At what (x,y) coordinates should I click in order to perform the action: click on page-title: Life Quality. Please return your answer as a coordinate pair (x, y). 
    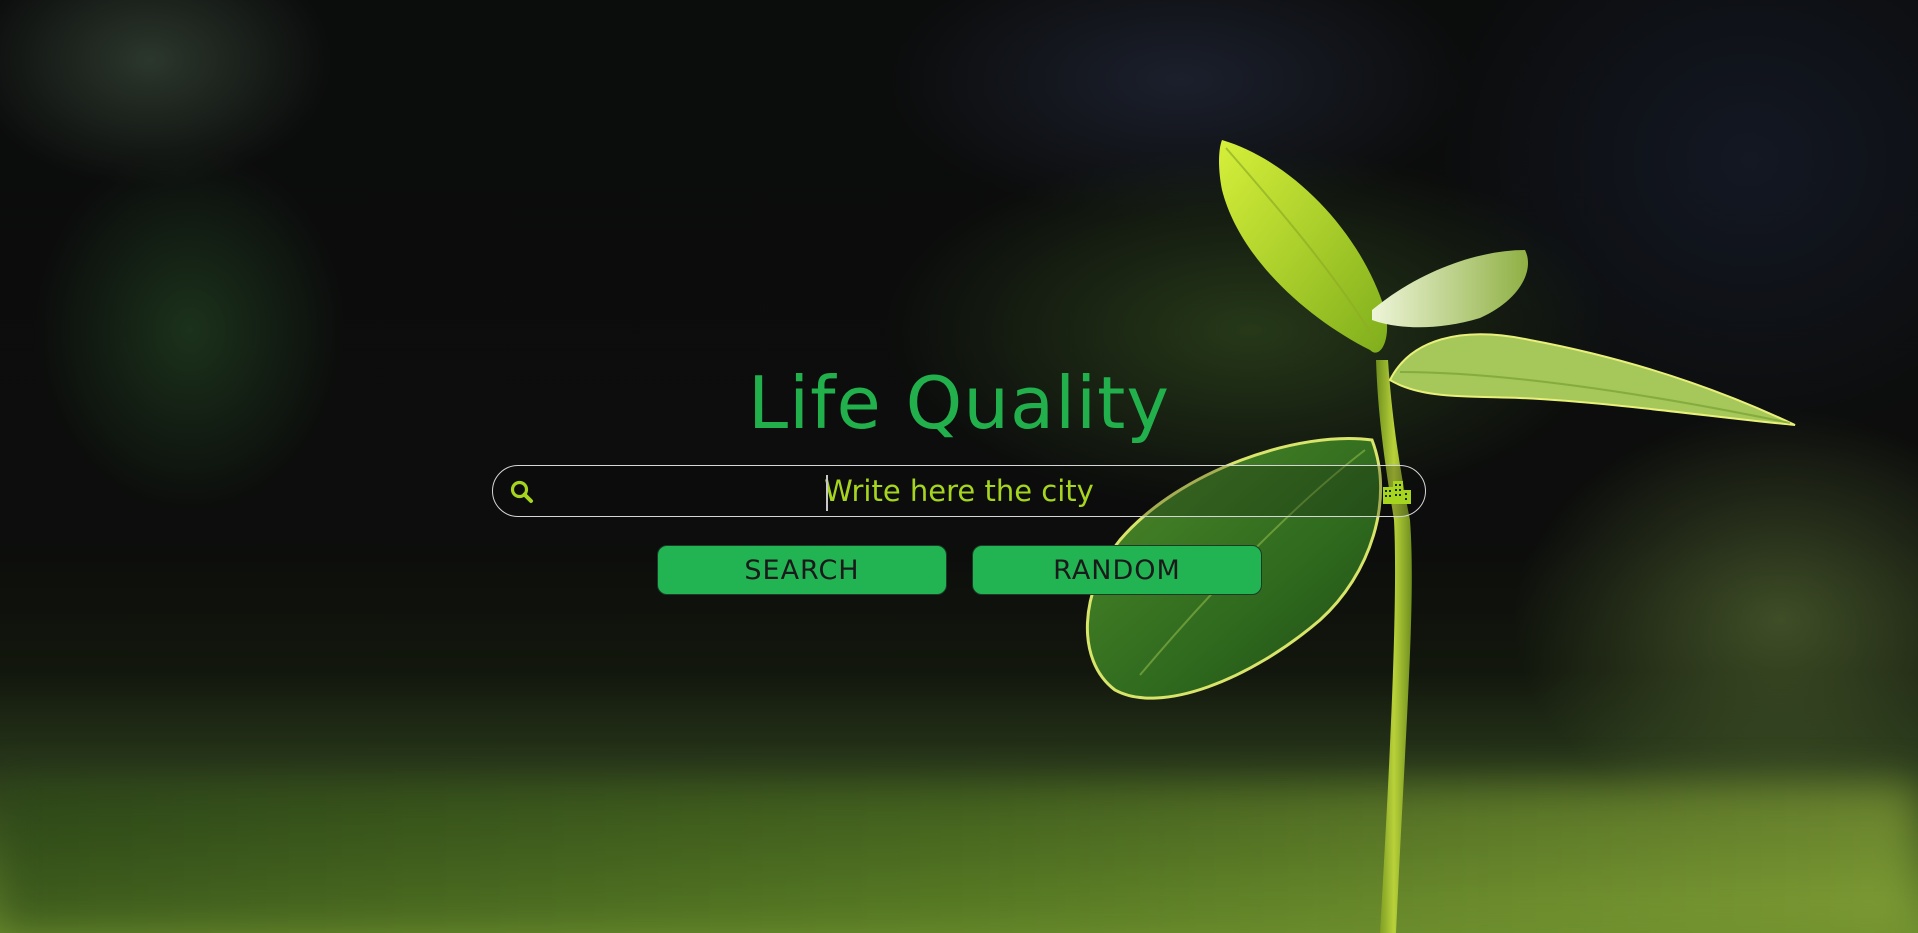
    Looking at the image, I should click on (959, 403).